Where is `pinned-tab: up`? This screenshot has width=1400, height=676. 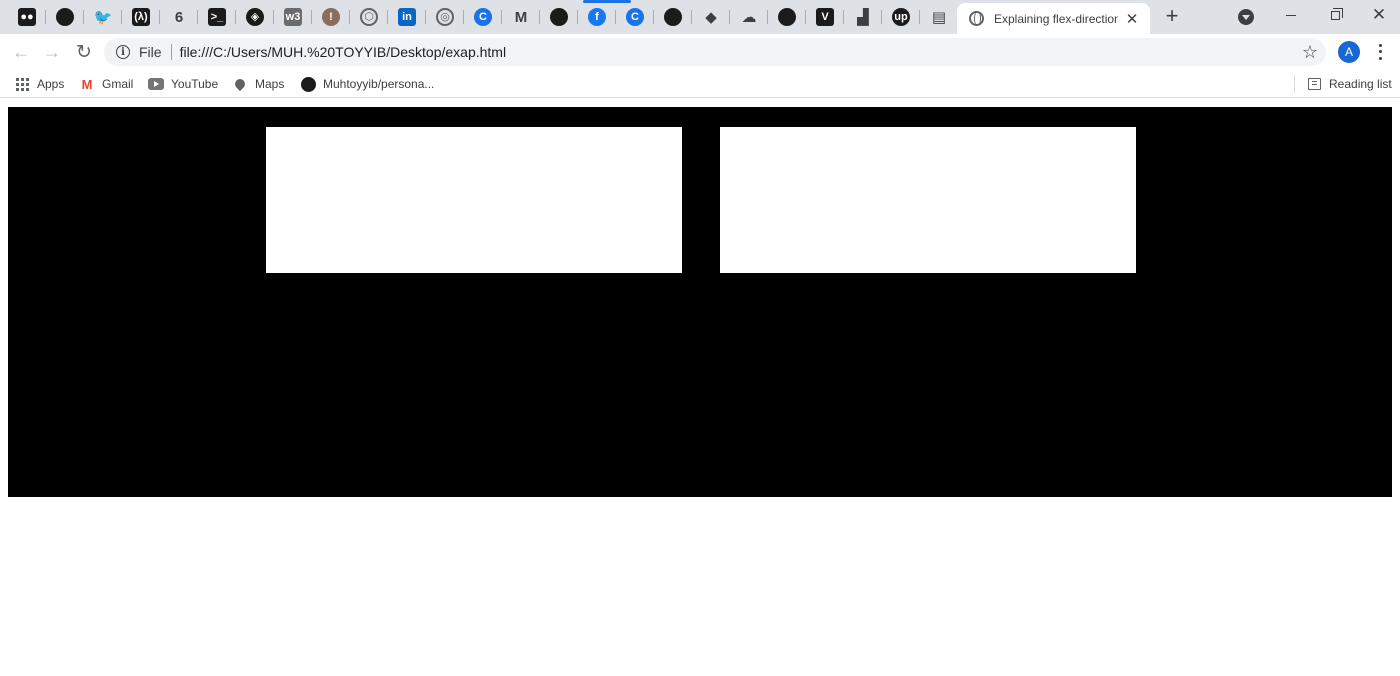 pinned-tab: up is located at coordinates (901, 17).